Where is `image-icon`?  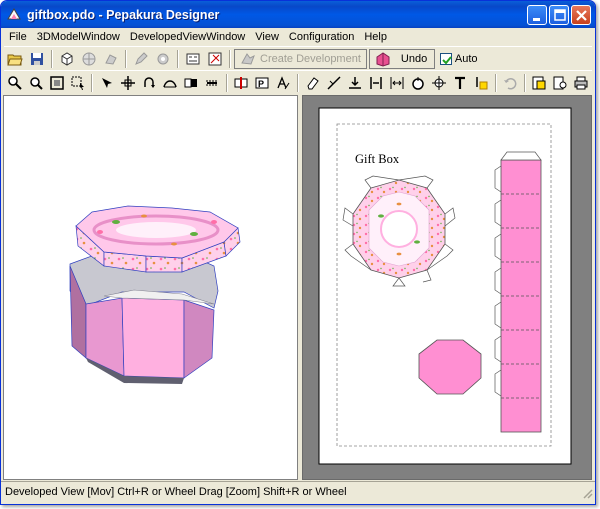
image-icon is located at coordinates (482, 82).